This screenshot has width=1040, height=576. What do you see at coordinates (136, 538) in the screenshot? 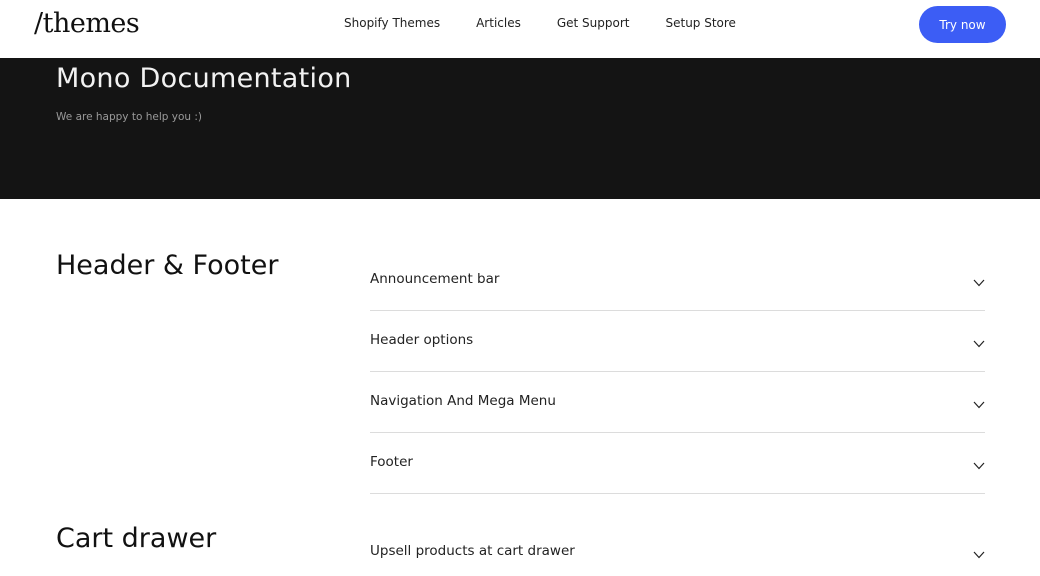
I see `section-title-cart-drawer: Cart drawer` at bounding box center [136, 538].